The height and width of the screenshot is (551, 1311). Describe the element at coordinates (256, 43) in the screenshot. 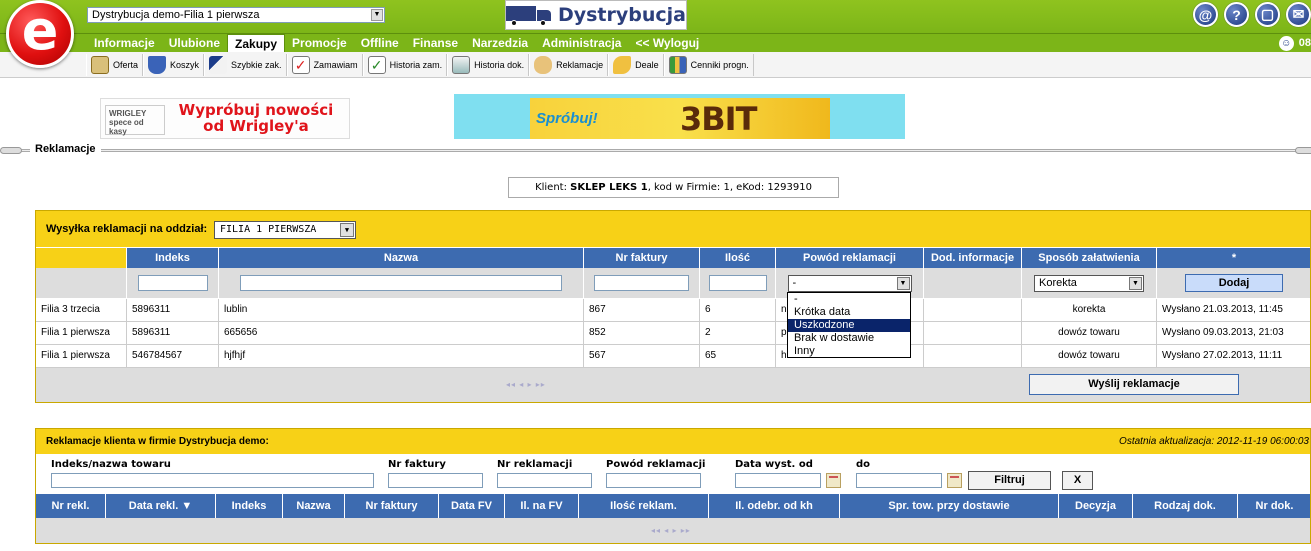

I see `menu-zakupy: Zakupy` at that location.